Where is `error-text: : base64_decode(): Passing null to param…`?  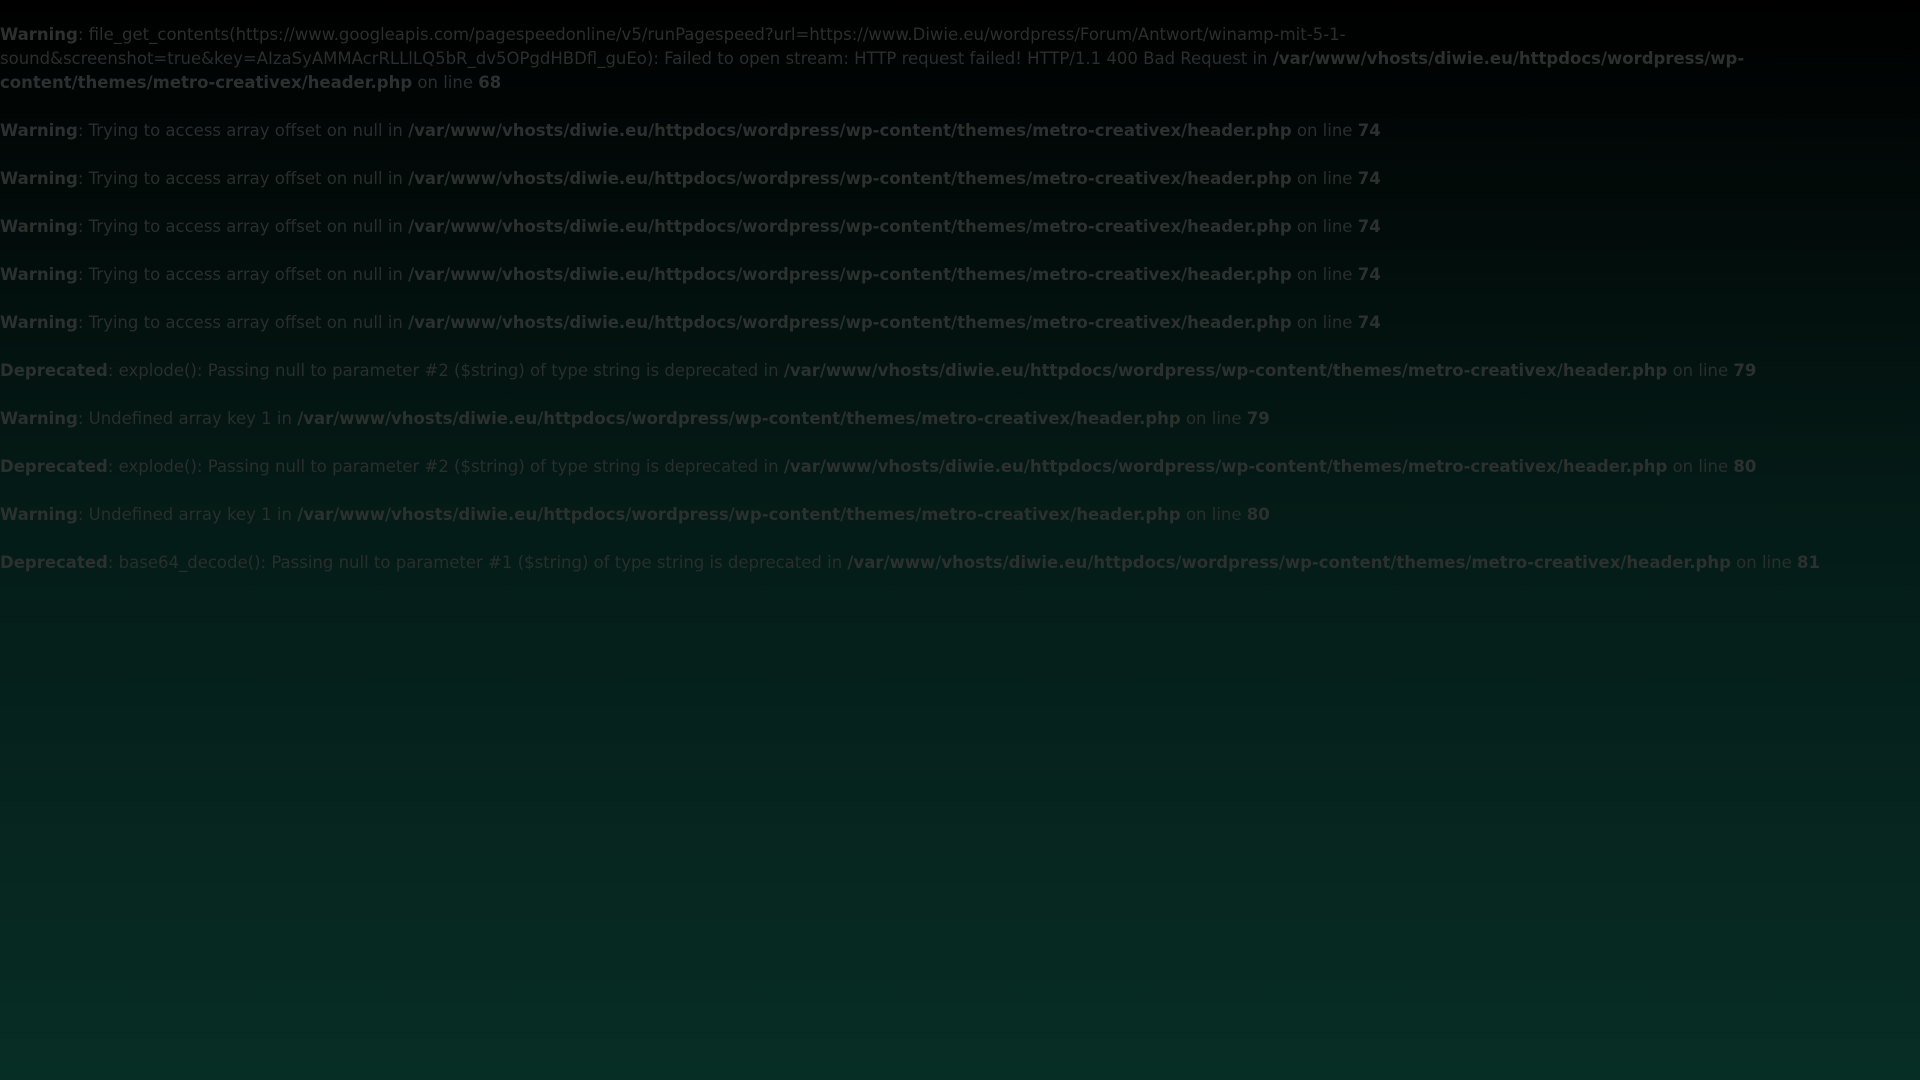
error-text: : base64_decode(): Passing null to param… is located at coordinates (477, 562).